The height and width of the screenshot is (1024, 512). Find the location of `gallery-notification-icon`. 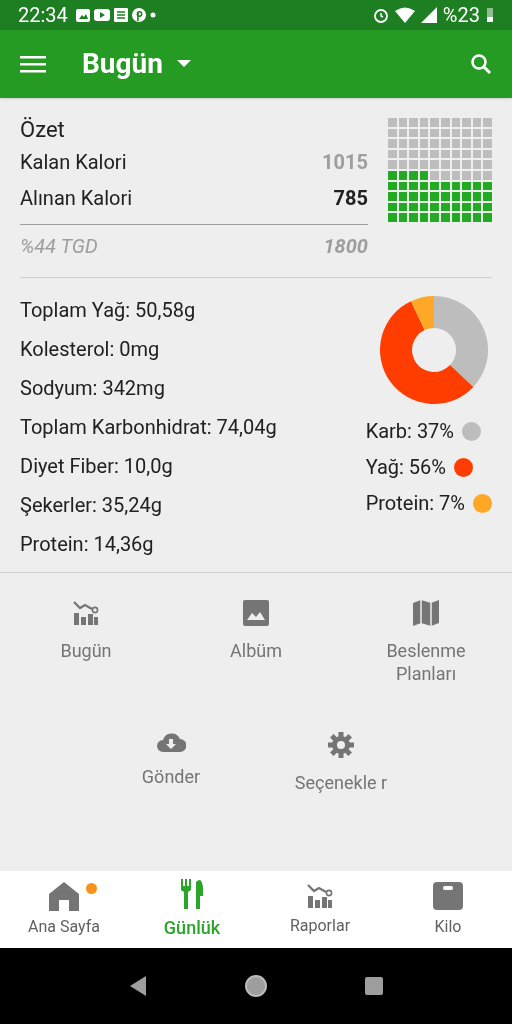

gallery-notification-icon is located at coordinates (82, 15).